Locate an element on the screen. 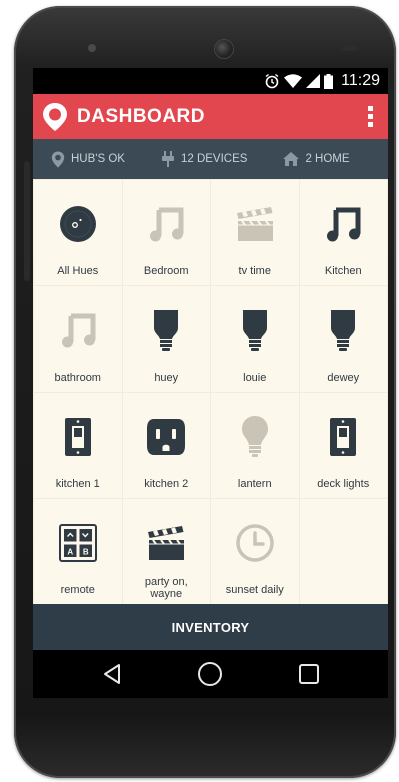  scene-tile-label: louie is located at coordinates (255, 377).